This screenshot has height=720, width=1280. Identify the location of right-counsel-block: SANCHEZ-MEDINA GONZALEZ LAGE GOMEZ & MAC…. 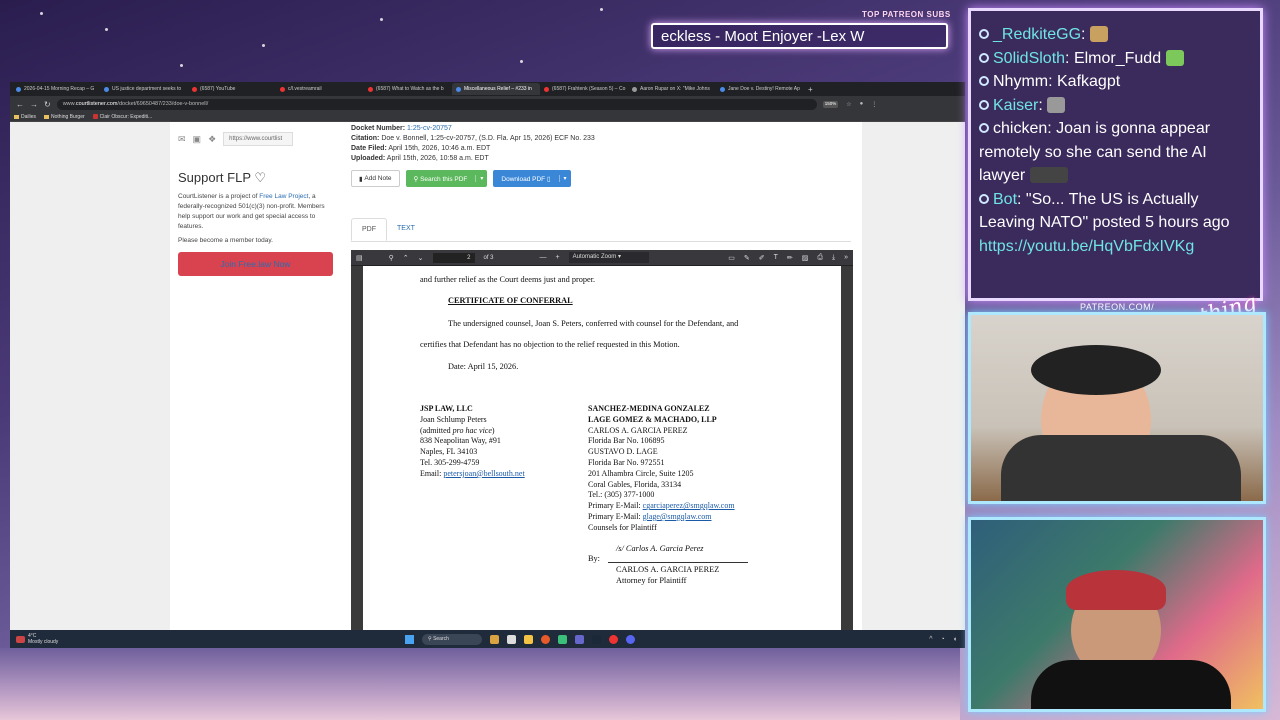
(661, 468).